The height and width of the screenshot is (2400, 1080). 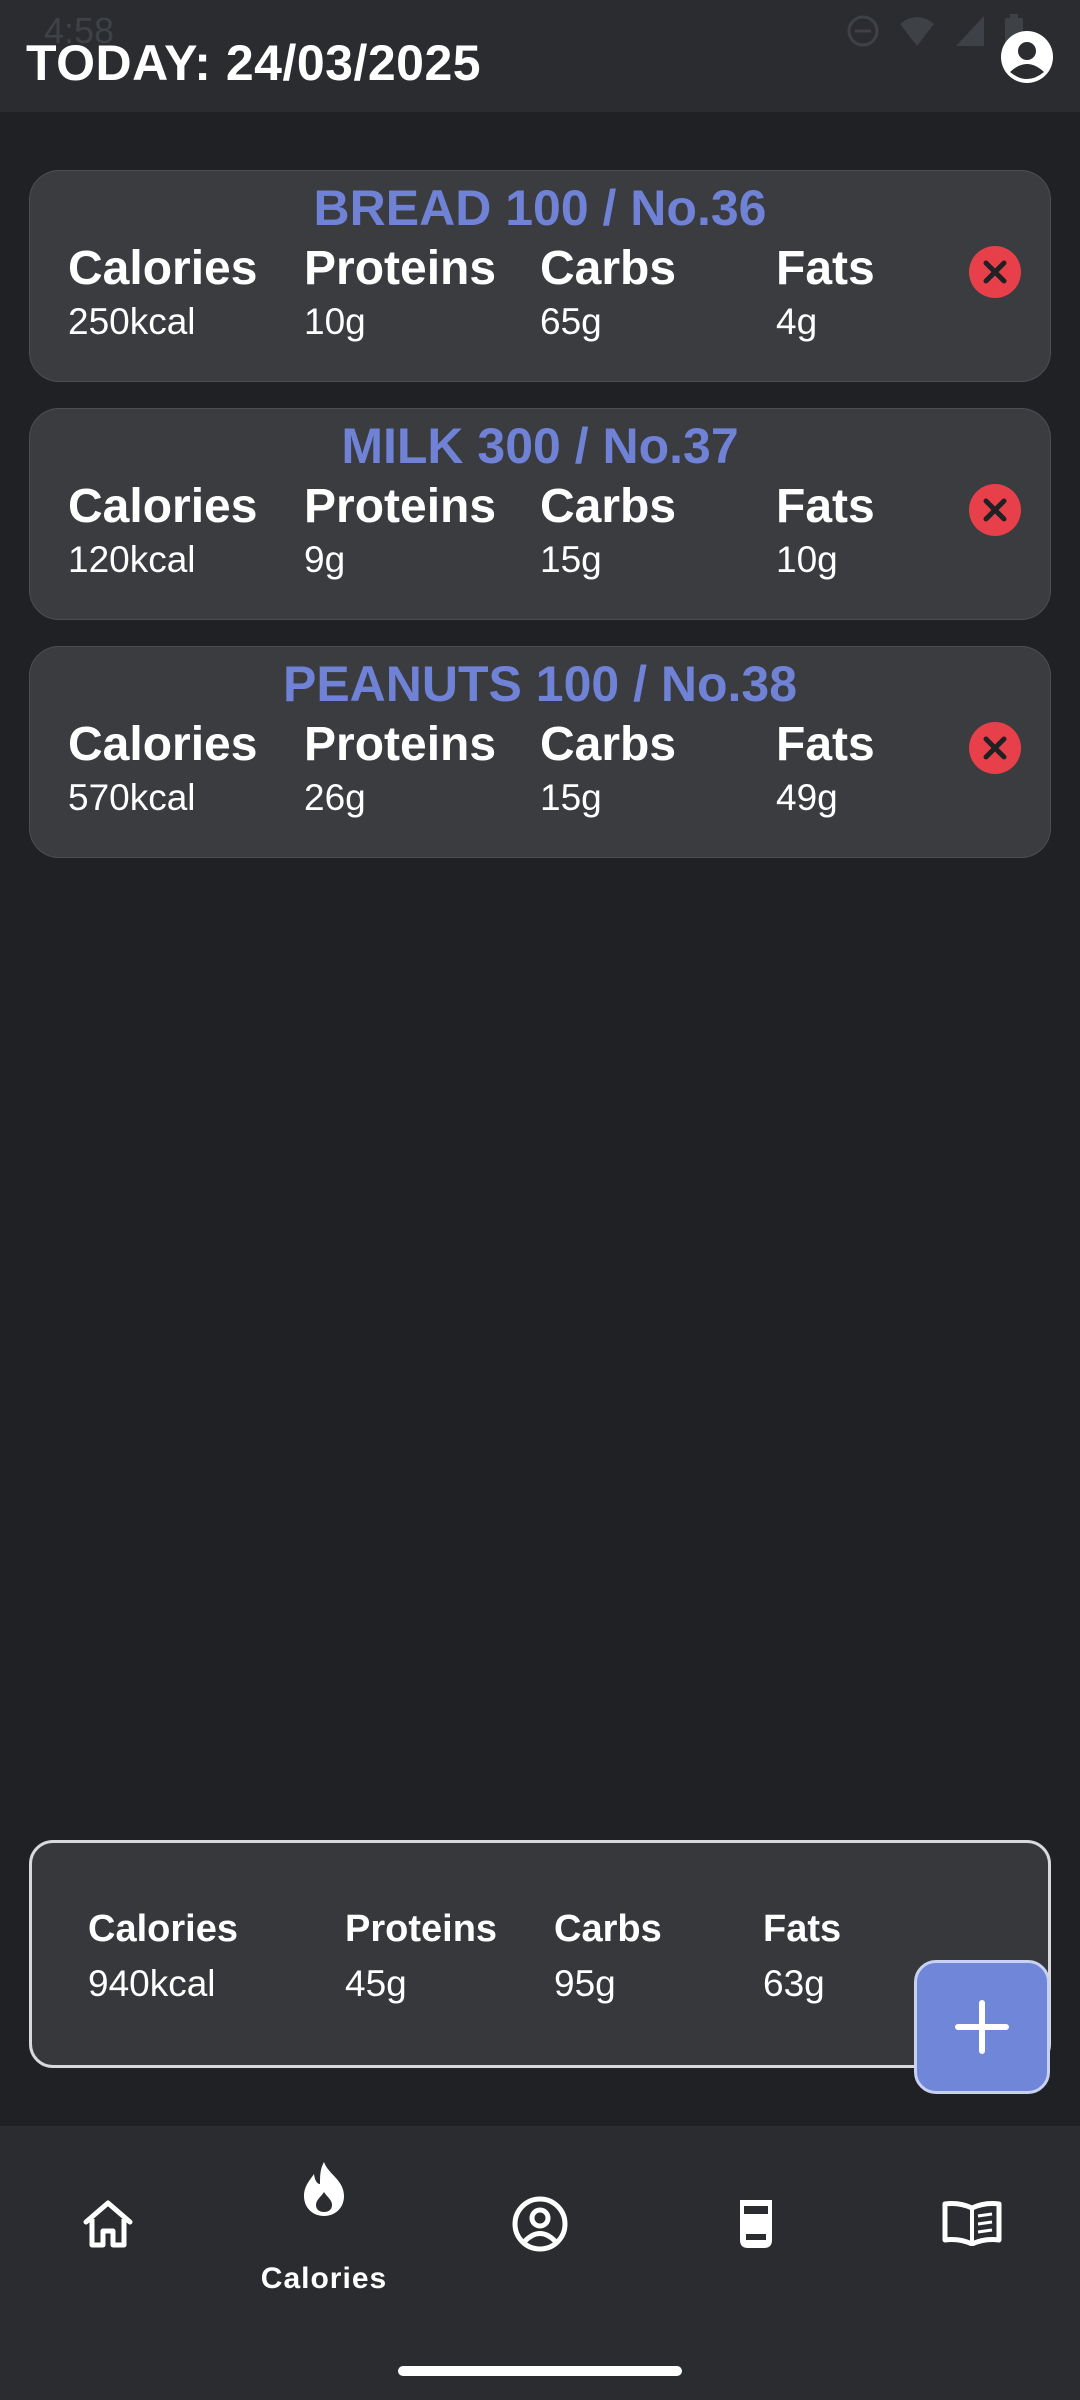 What do you see at coordinates (376, 1983) in the screenshot?
I see `summary-proteins-value: 45g` at bounding box center [376, 1983].